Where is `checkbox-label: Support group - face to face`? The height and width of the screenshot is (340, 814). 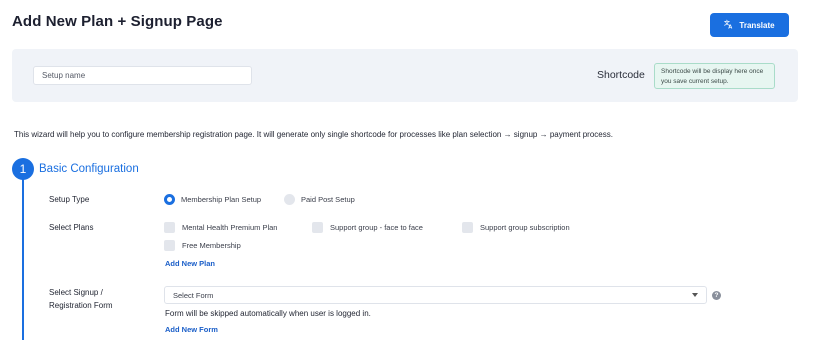
checkbox-label: Support group - face to face is located at coordinates (376, 227).